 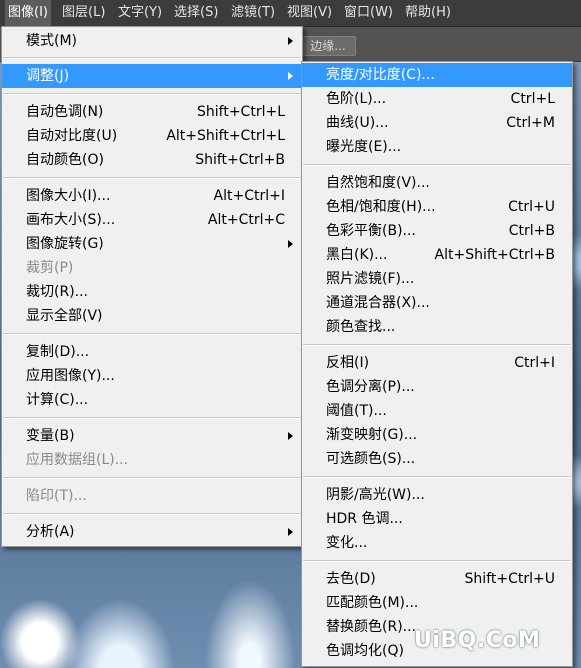 I want to click on menu-item-auto-color: 自动颜色(O) Shift+Ctrl+B, so click(x=152, y=160).